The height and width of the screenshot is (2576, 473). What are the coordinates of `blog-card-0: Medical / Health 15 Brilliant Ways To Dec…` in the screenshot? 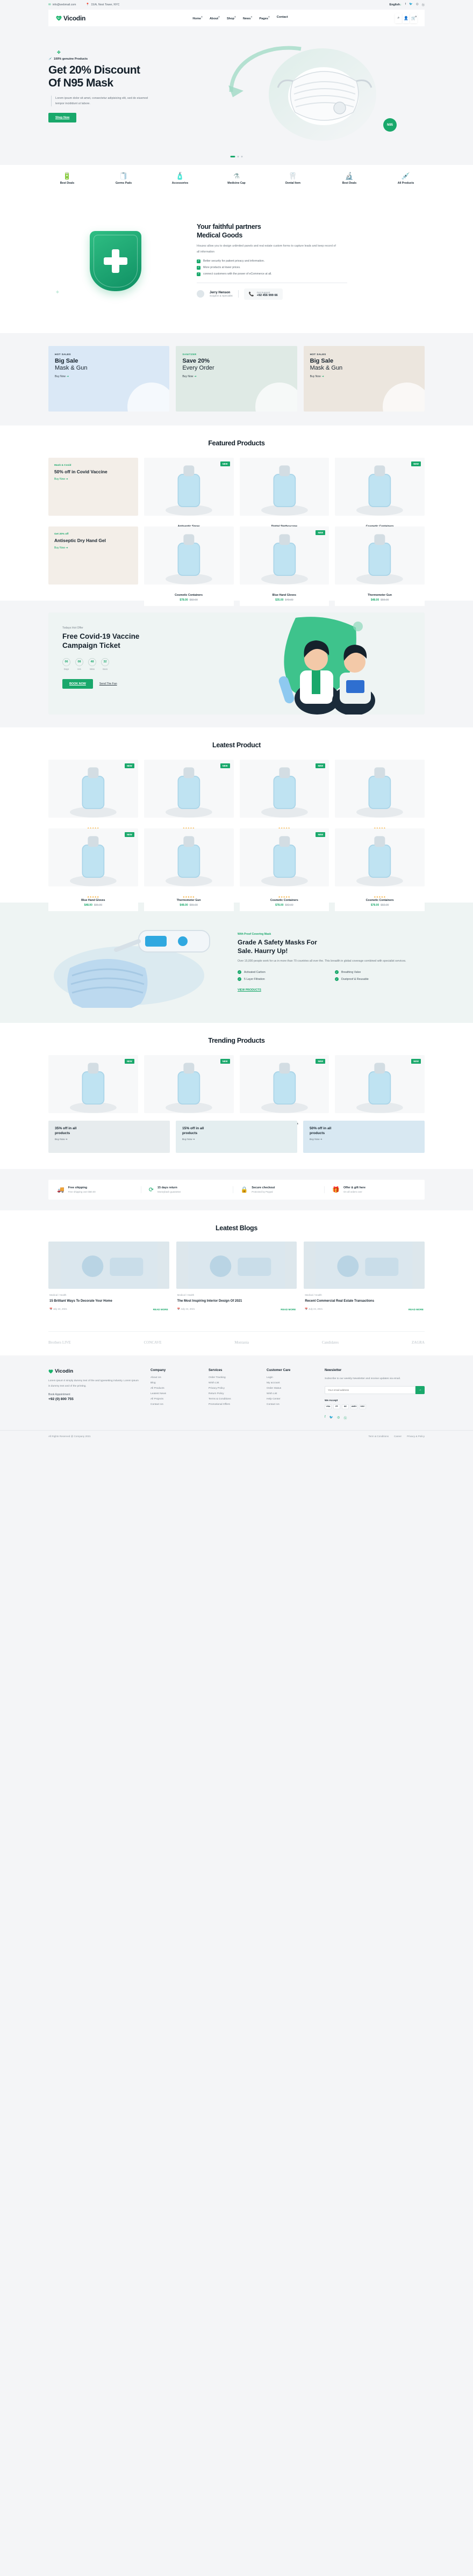 It's located at (108, 1276).